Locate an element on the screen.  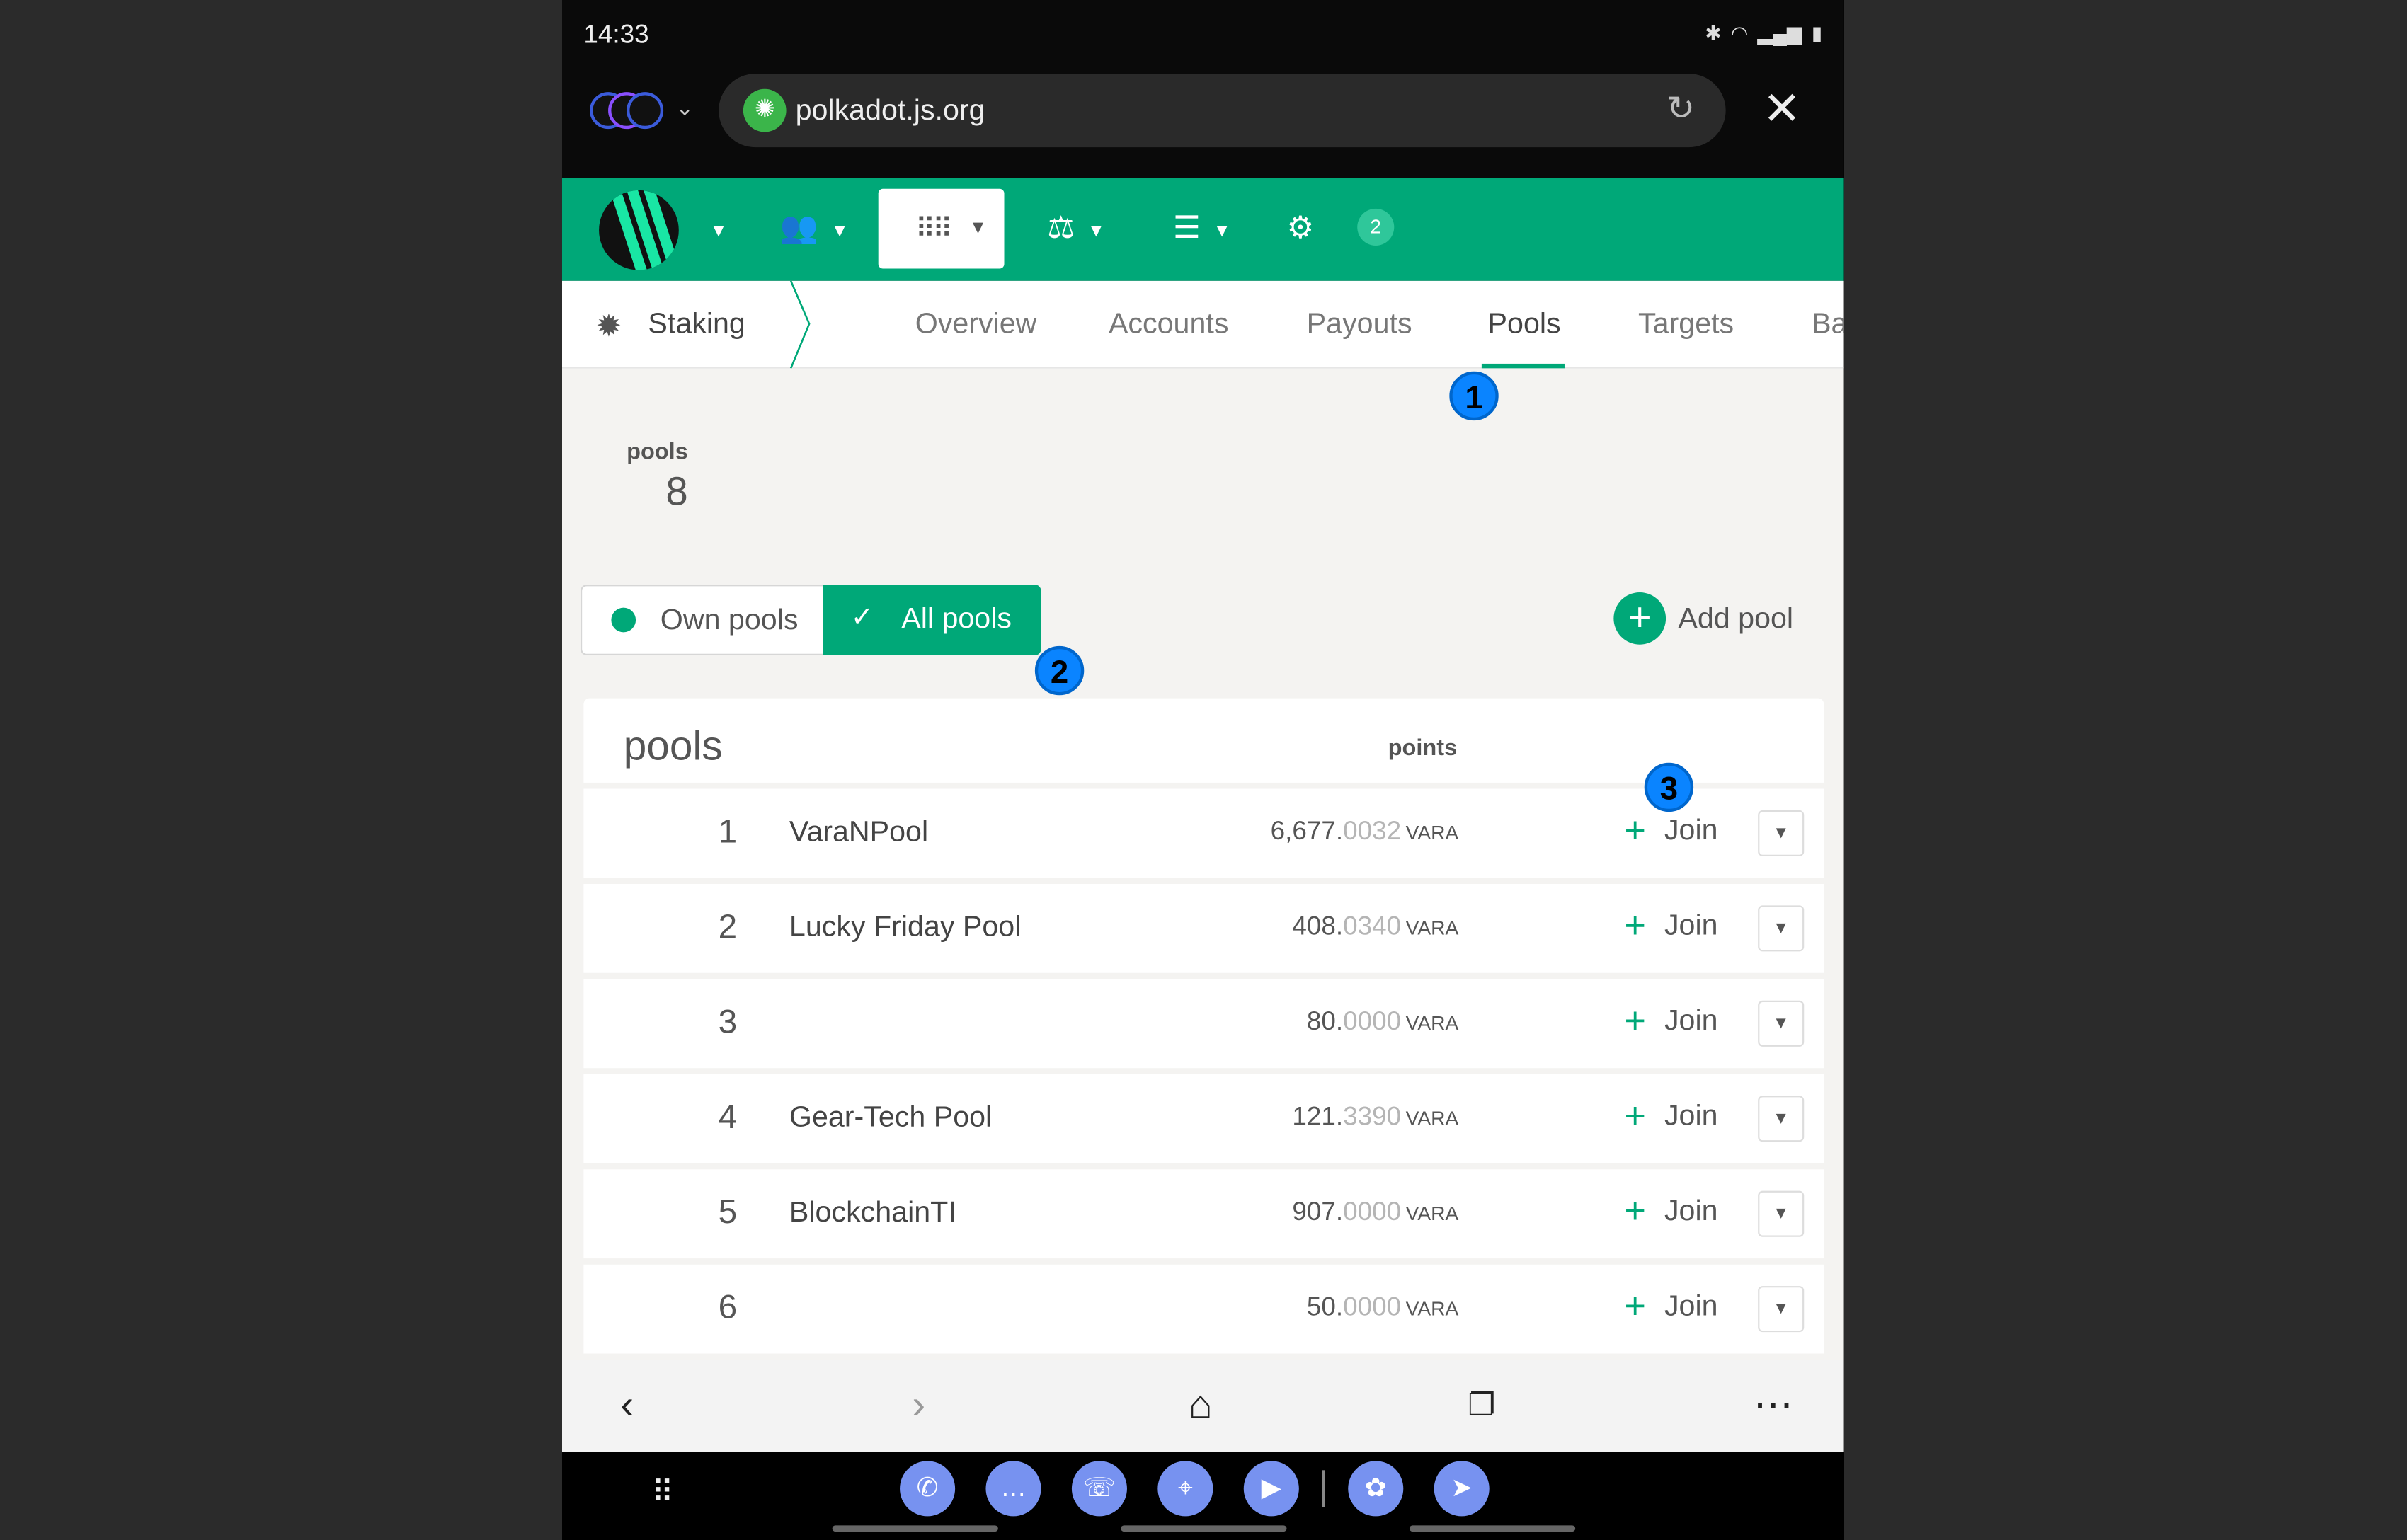
step-marker-2: 2 is located at coordinates (1059, 670).